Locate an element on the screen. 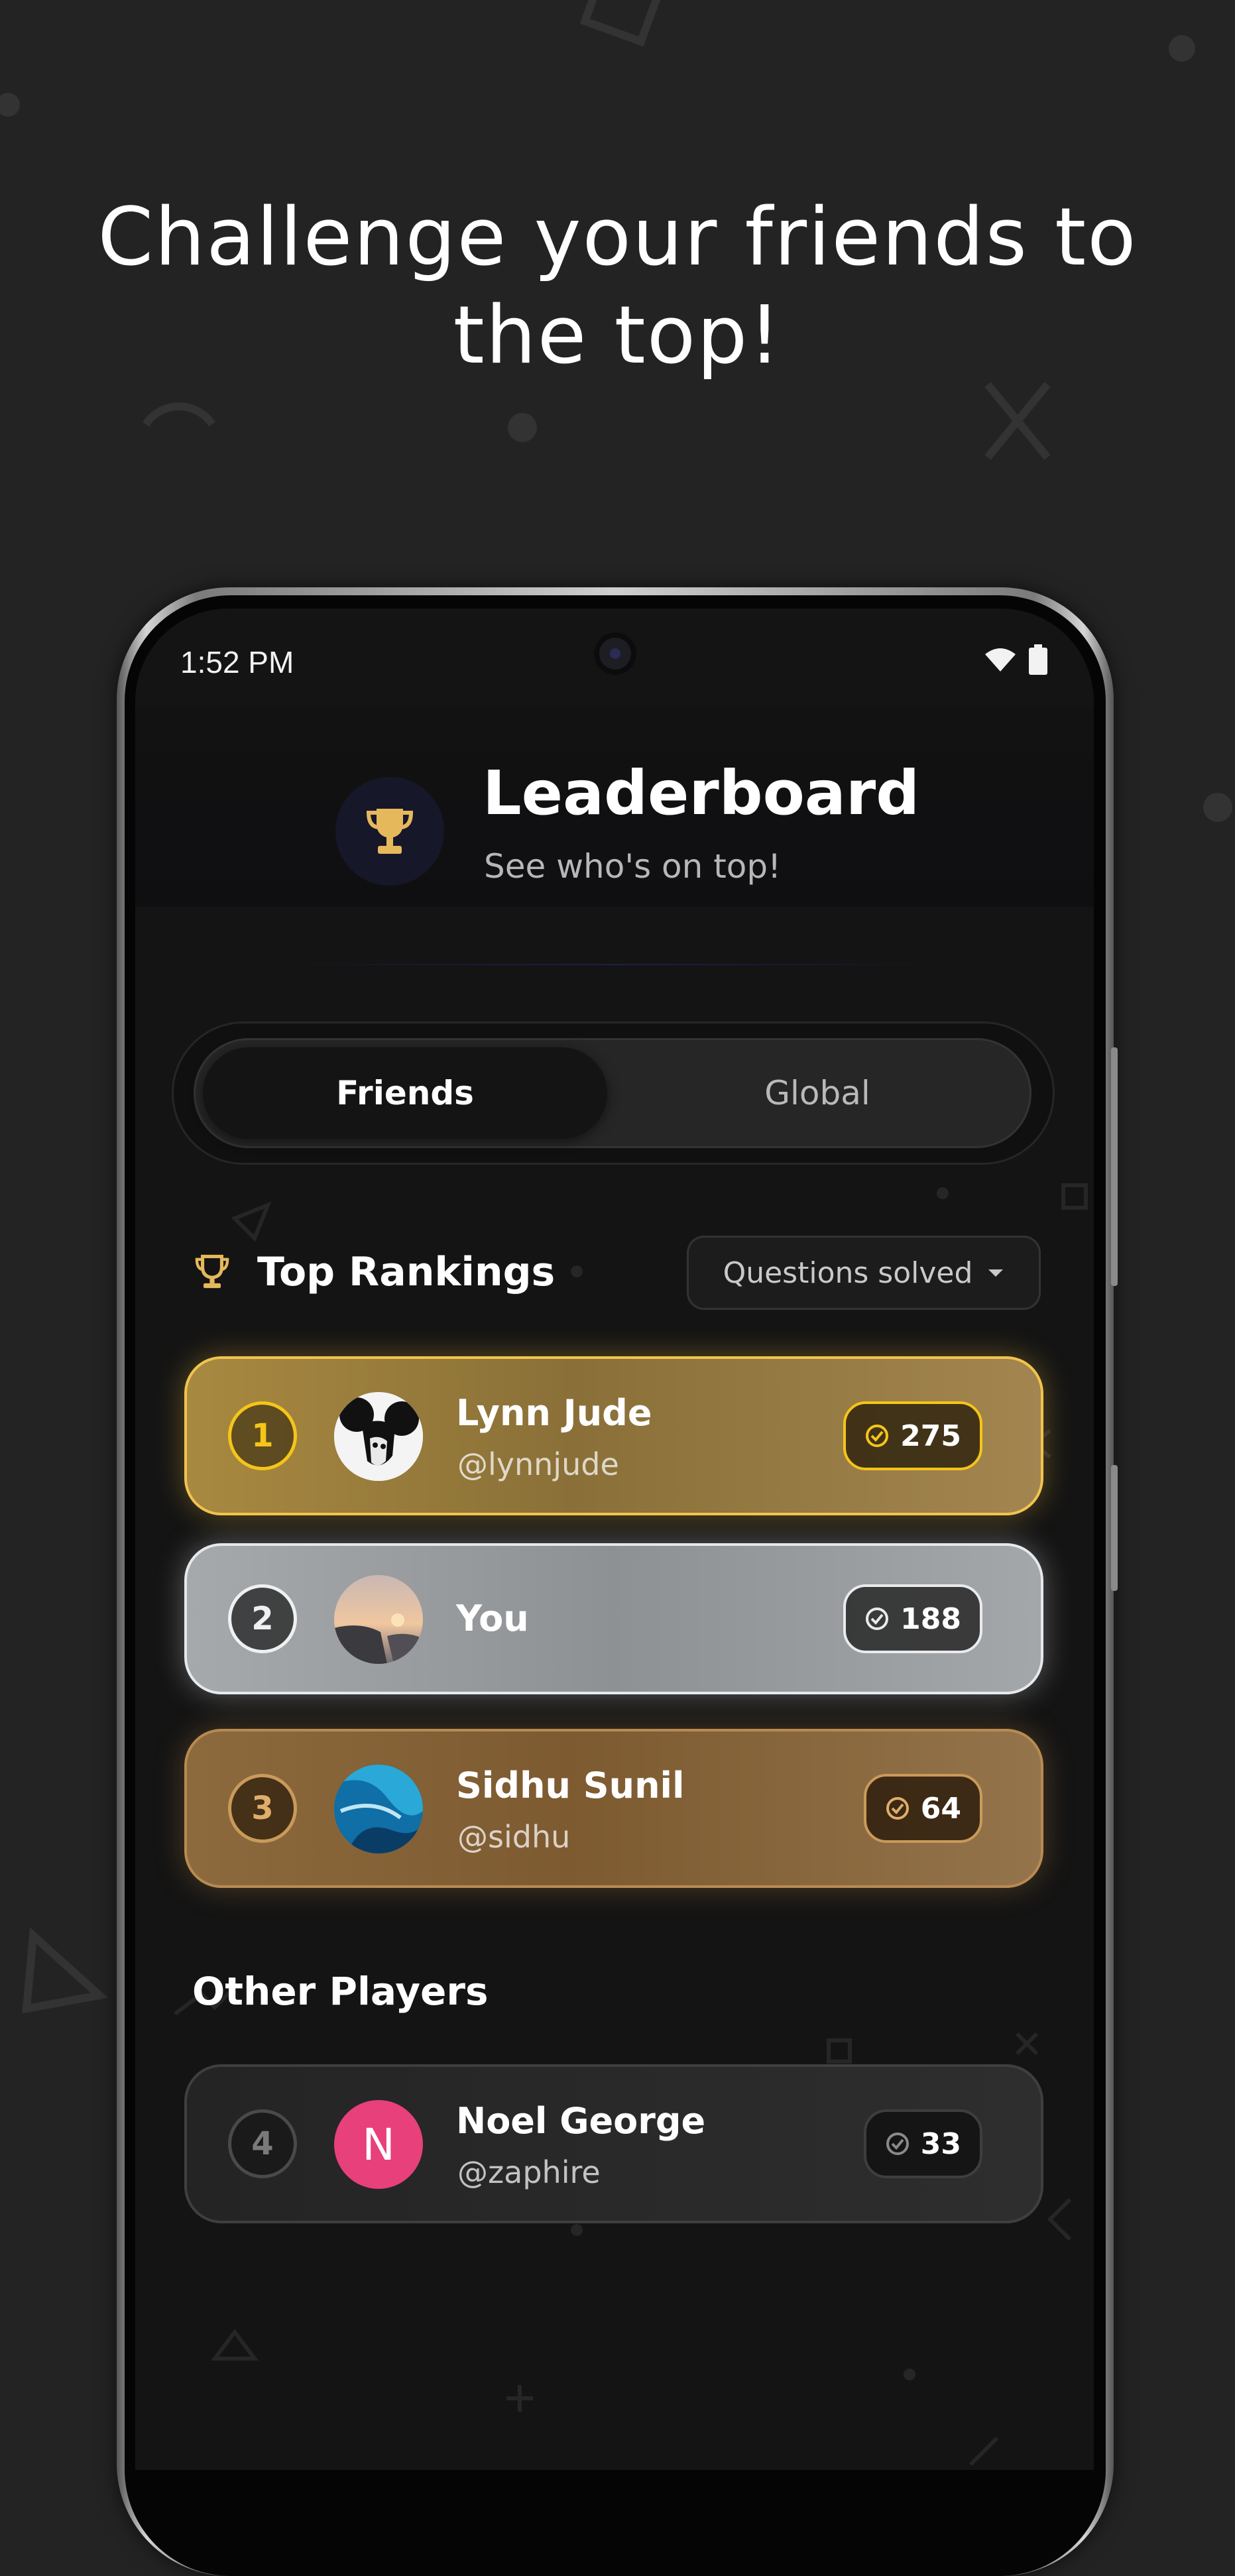  avatar: N is located at coordinates (378, 2144).